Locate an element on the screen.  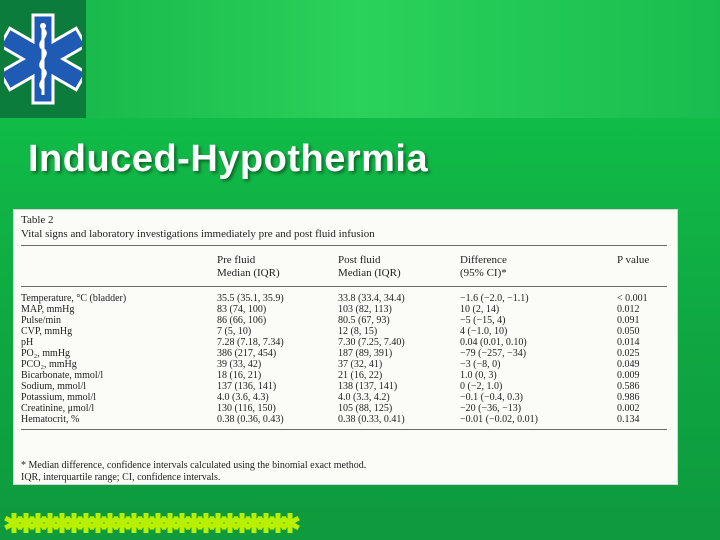
table-top-rule is located at coordinates (344, 245).